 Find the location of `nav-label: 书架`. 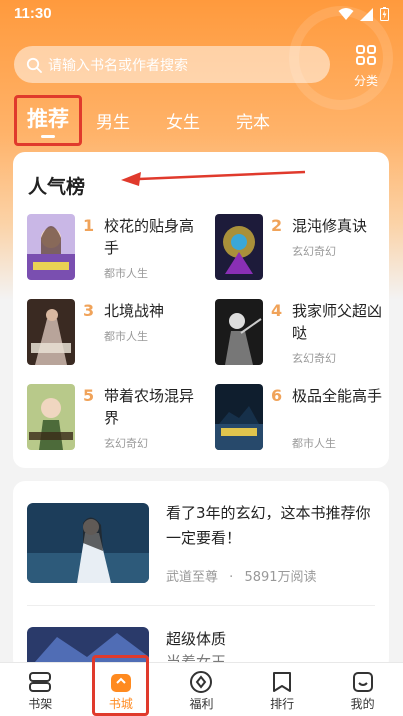

nav-label: 书架 is located at coordinates (40, 704).